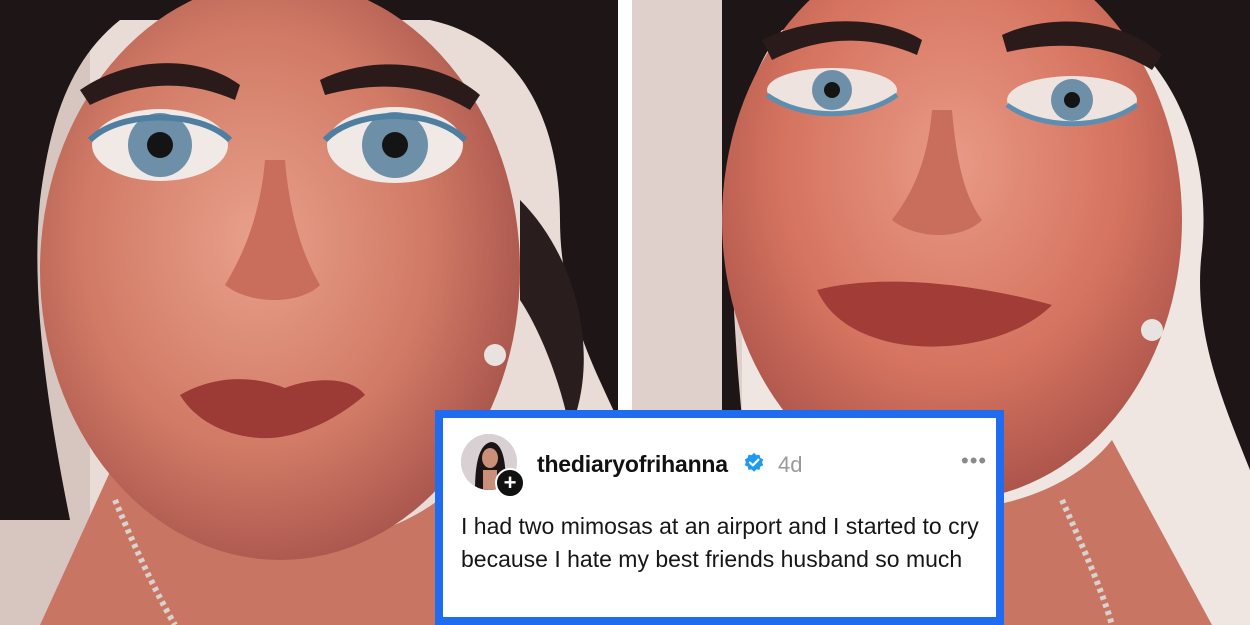 The width and height of the screenshot is (1250, 625). I want to click on follow-plus-icon: +, so click(510, 483).